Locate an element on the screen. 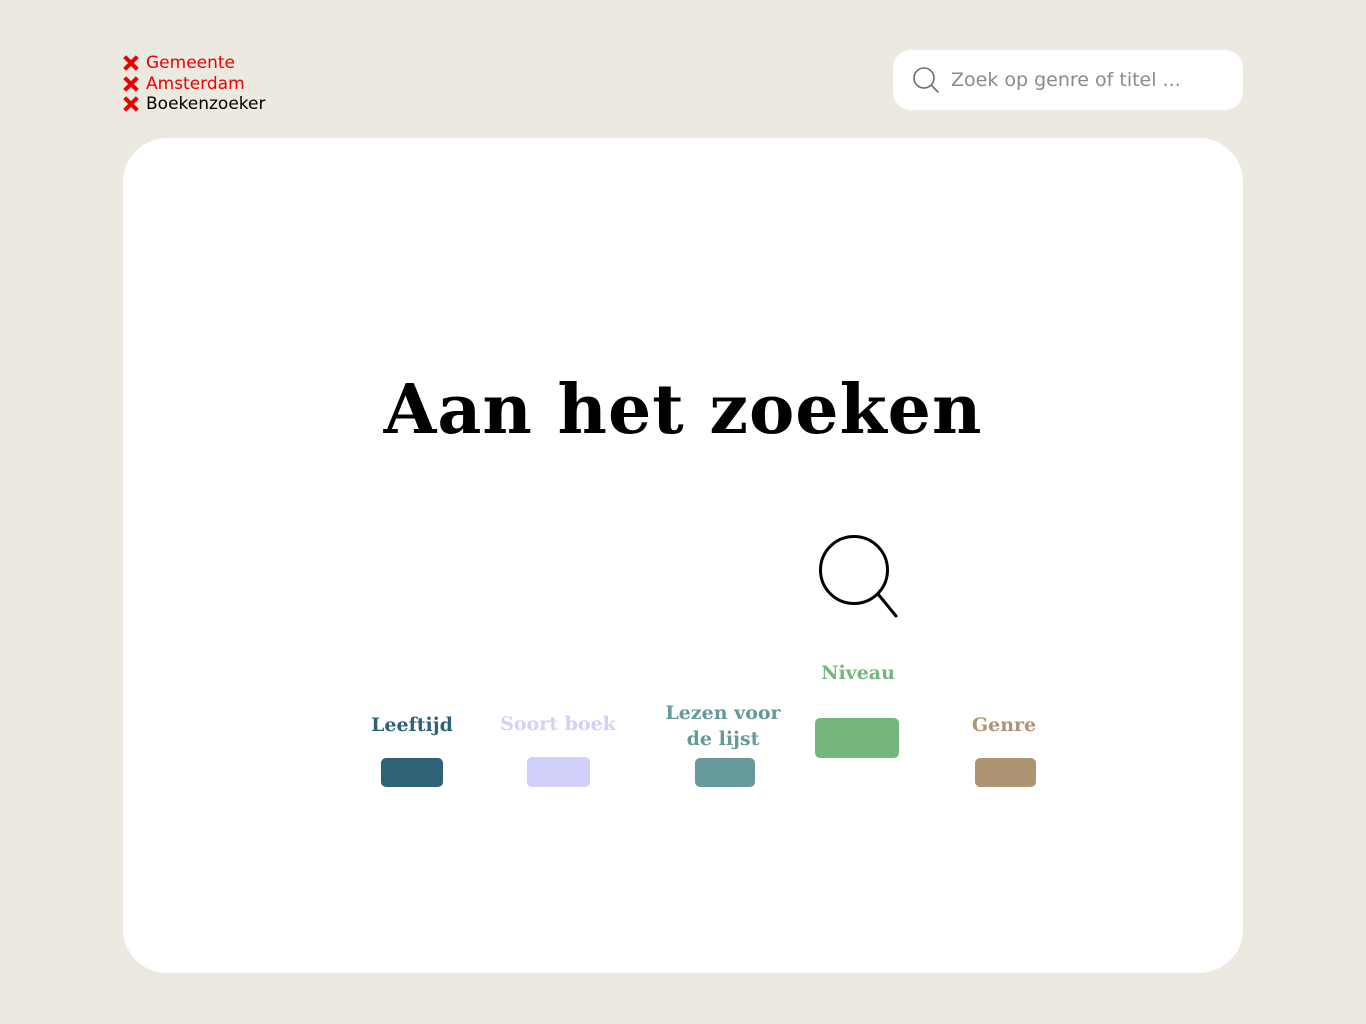 The width and height of the screenshot is (1366, 1024). filter-chip-soort-boek is located at coordinates (558, 772).